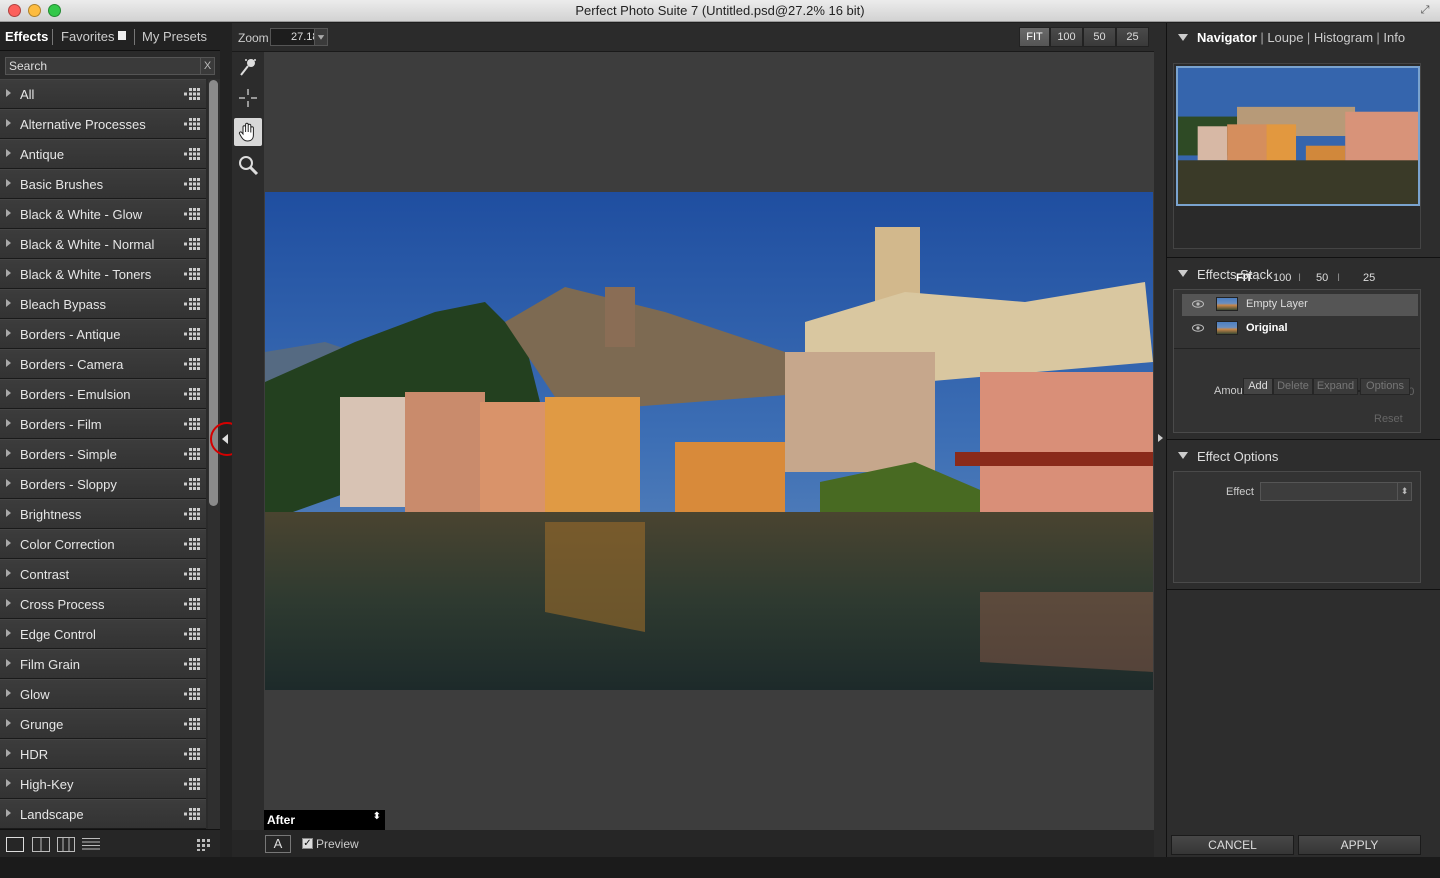 The height and width of the screenshot is (878, 1440). What do you see at coordinates (174, 36) in the screenshot?
I see `tab-my-presets: My Presets` at bounding box center [174, 36].